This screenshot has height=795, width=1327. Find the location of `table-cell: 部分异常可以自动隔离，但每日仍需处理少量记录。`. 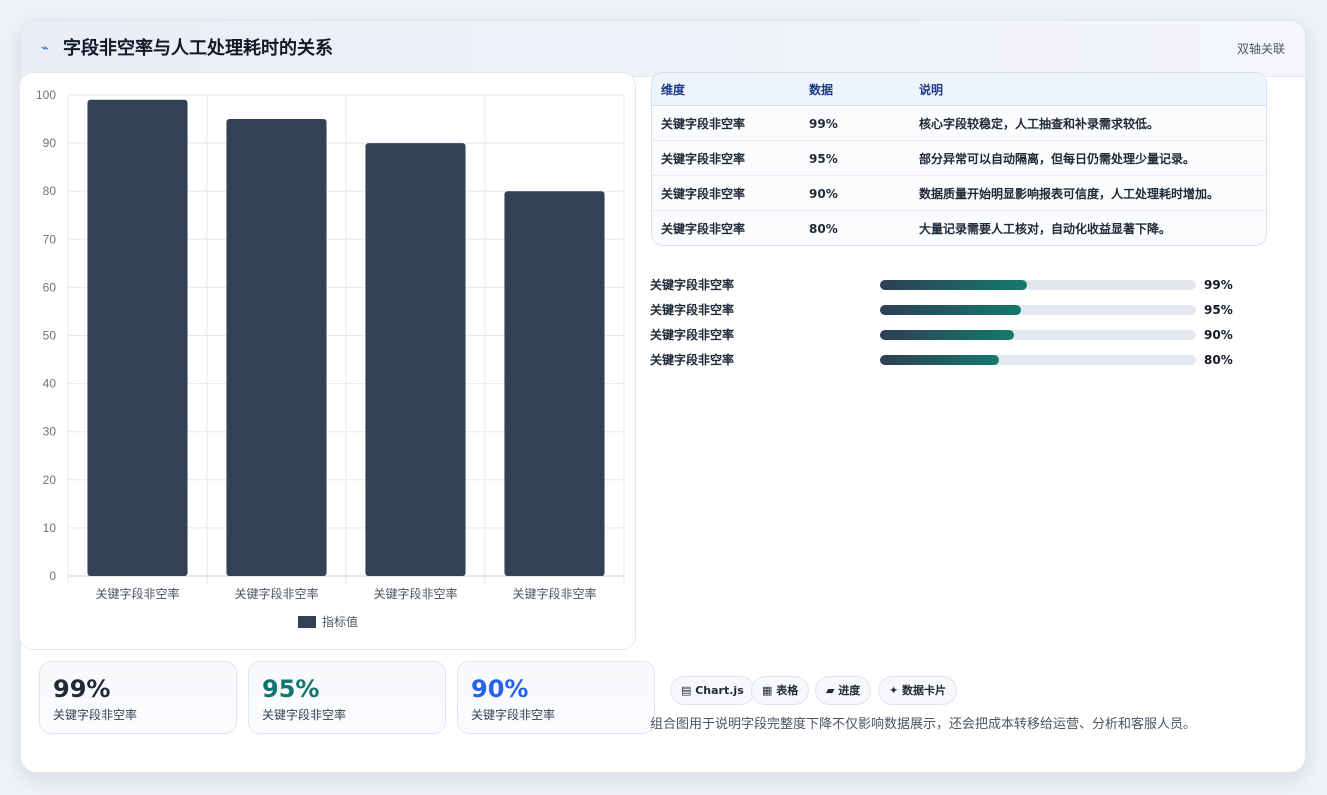

table-cell: 部分异常可以自动隔离，但每日仍需处理少量记录。 is located at coordinates (1057, 159).